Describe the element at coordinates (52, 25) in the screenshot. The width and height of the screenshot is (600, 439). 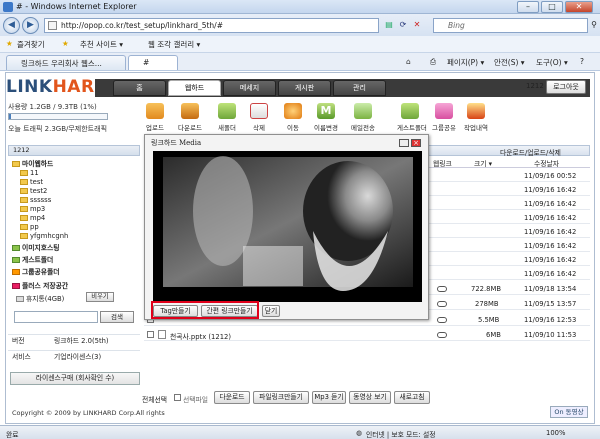
I see `page-icon` at that location.